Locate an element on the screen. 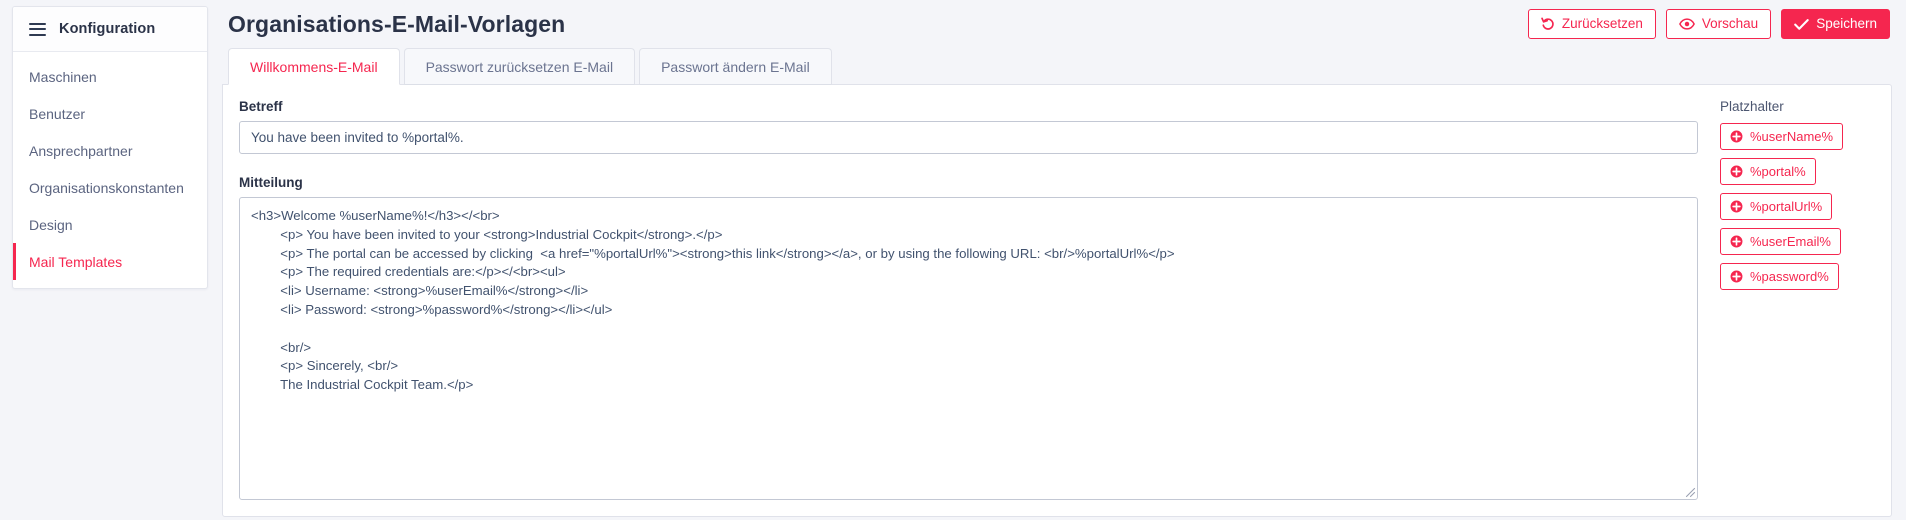  subject-input is located at coordinates (968, 137).